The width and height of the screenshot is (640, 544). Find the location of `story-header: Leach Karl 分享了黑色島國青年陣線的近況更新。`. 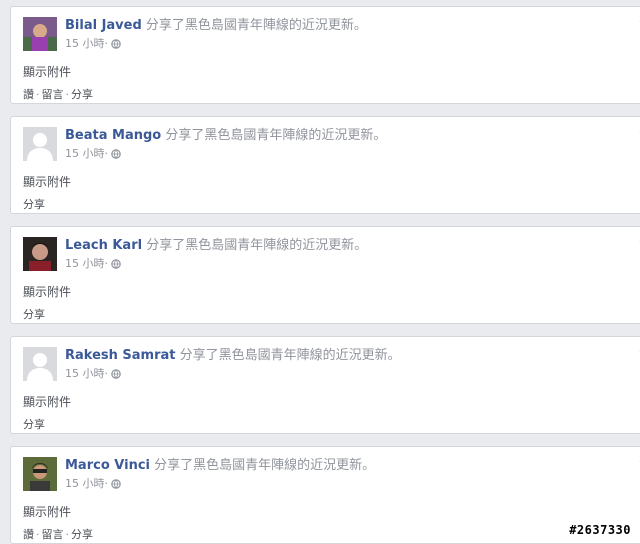

story-header: Leach Karl 分享了黑色島國青年陣線的近況更新。 is located at coordinates (347, 246).